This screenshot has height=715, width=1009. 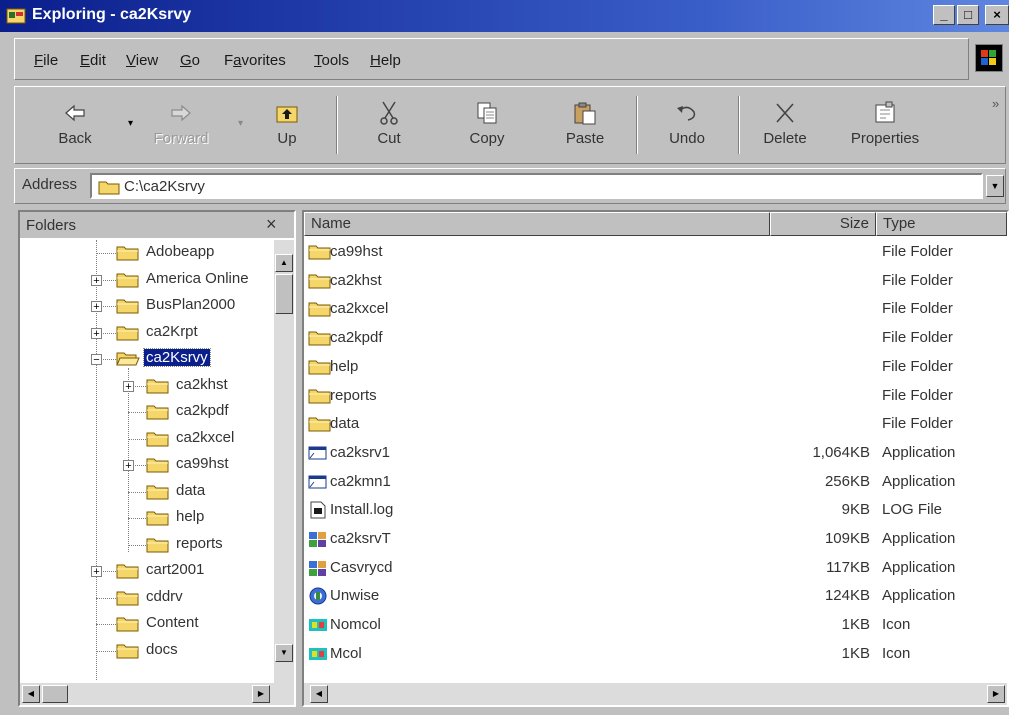 I want to click on tree-item-label: ca2Ksrvy, so click(x=177, y=357).